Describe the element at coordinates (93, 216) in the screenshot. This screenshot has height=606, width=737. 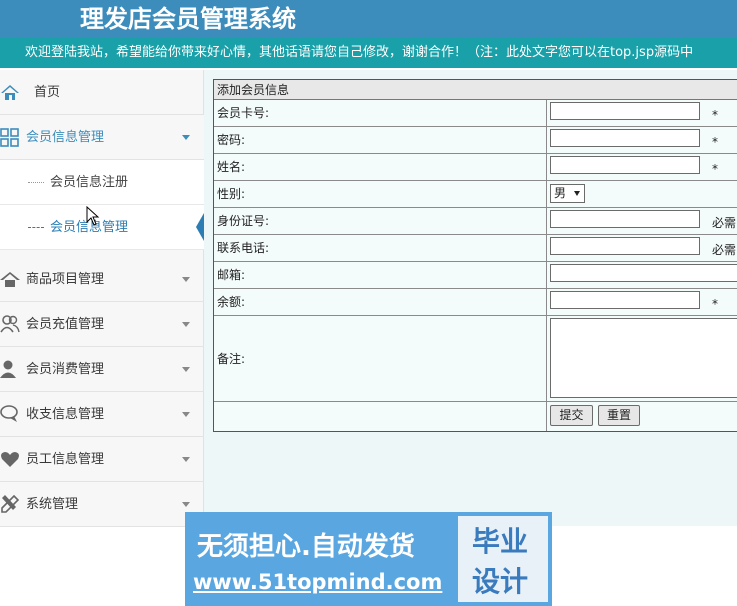
I see `mouse-cursor-icon` at that location.